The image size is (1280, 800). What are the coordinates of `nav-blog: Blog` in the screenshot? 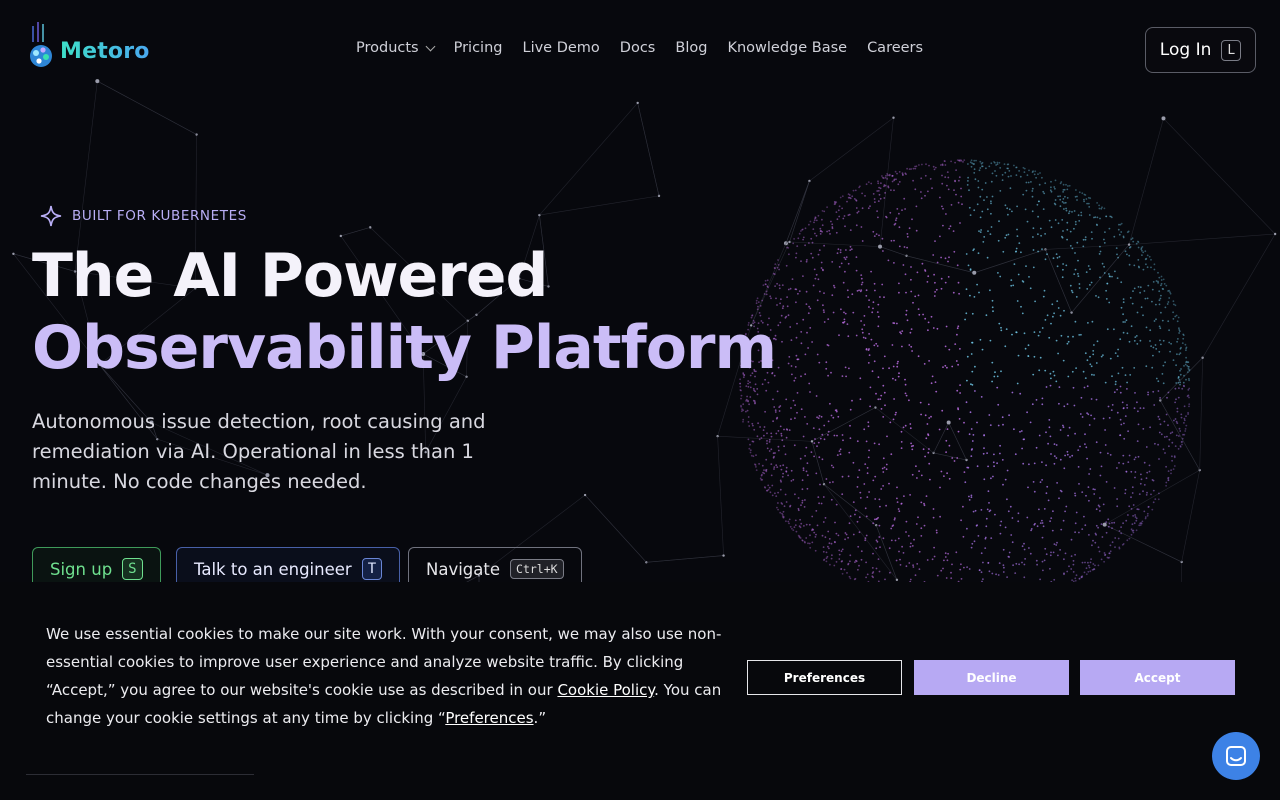 It's located at (691, 48).